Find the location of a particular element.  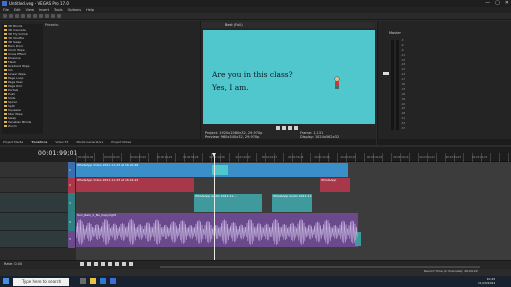

tab-transitions: Transitions is located at coordinates (39, 142).